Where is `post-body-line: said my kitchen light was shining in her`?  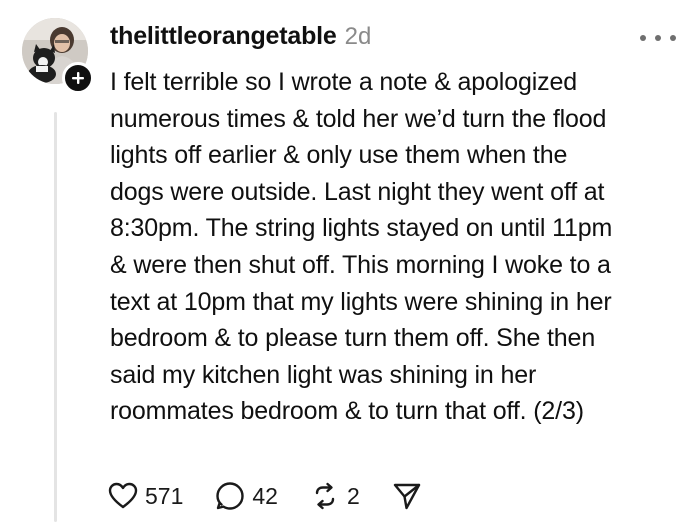
post-body-line: said my kitchen light was shining in her is located at coordinates (323, 374).